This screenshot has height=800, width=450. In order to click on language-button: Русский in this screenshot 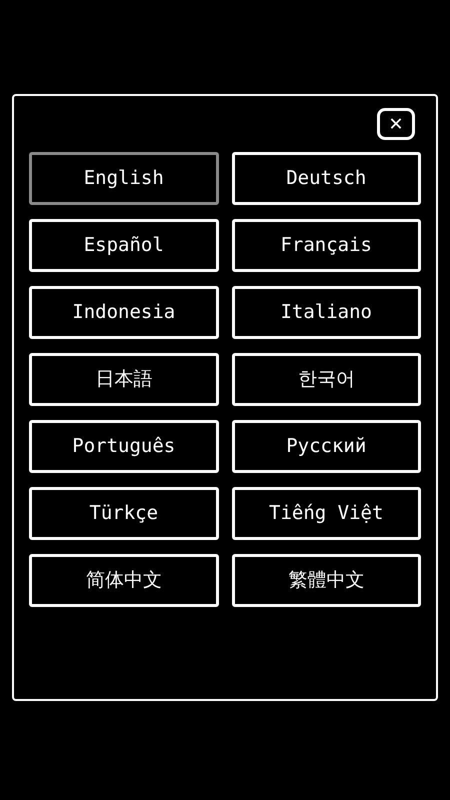, I will do `click(326, 446)`.